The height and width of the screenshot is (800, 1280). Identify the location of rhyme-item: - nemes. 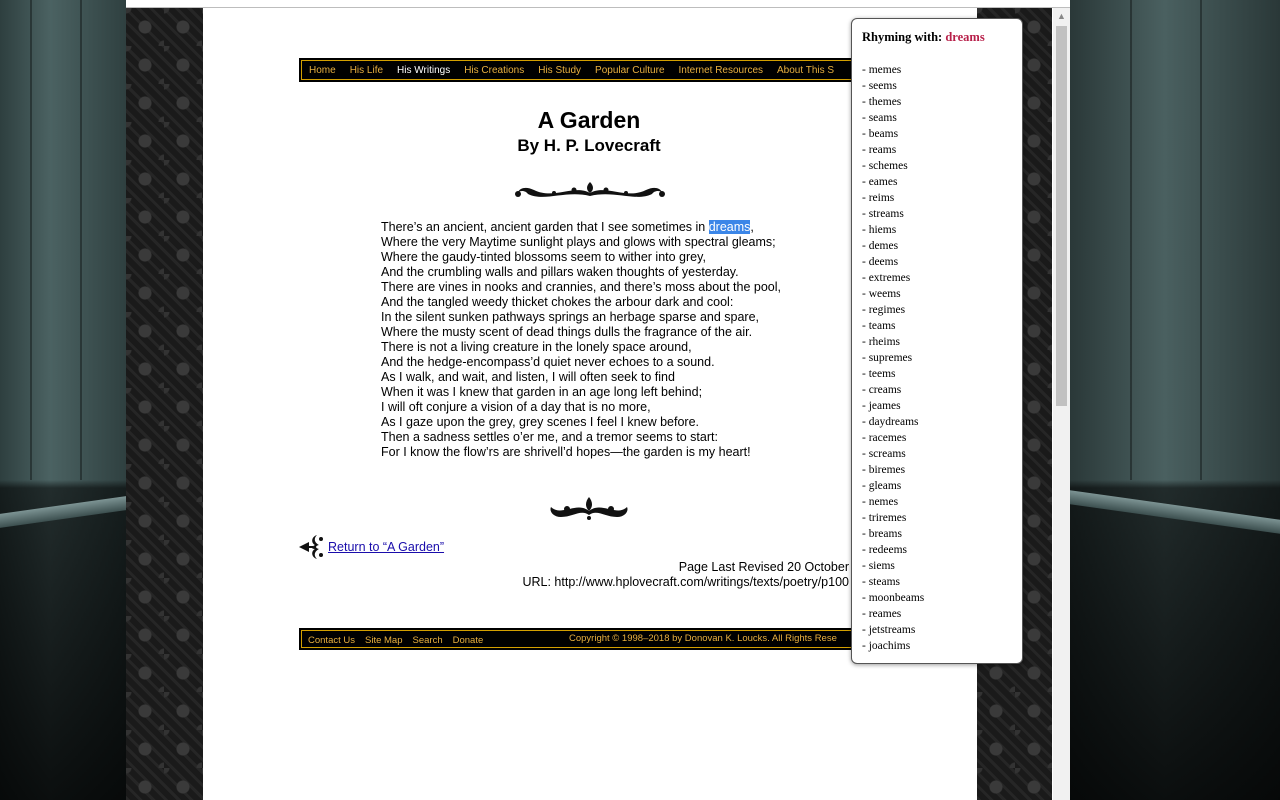
(893, 502).